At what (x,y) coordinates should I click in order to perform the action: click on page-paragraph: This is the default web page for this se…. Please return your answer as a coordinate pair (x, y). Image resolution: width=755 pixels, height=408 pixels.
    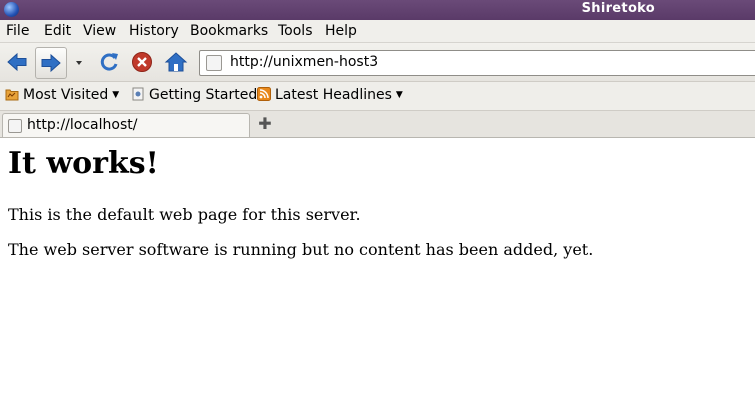
    Looking at the image, I should click on (184, 214).